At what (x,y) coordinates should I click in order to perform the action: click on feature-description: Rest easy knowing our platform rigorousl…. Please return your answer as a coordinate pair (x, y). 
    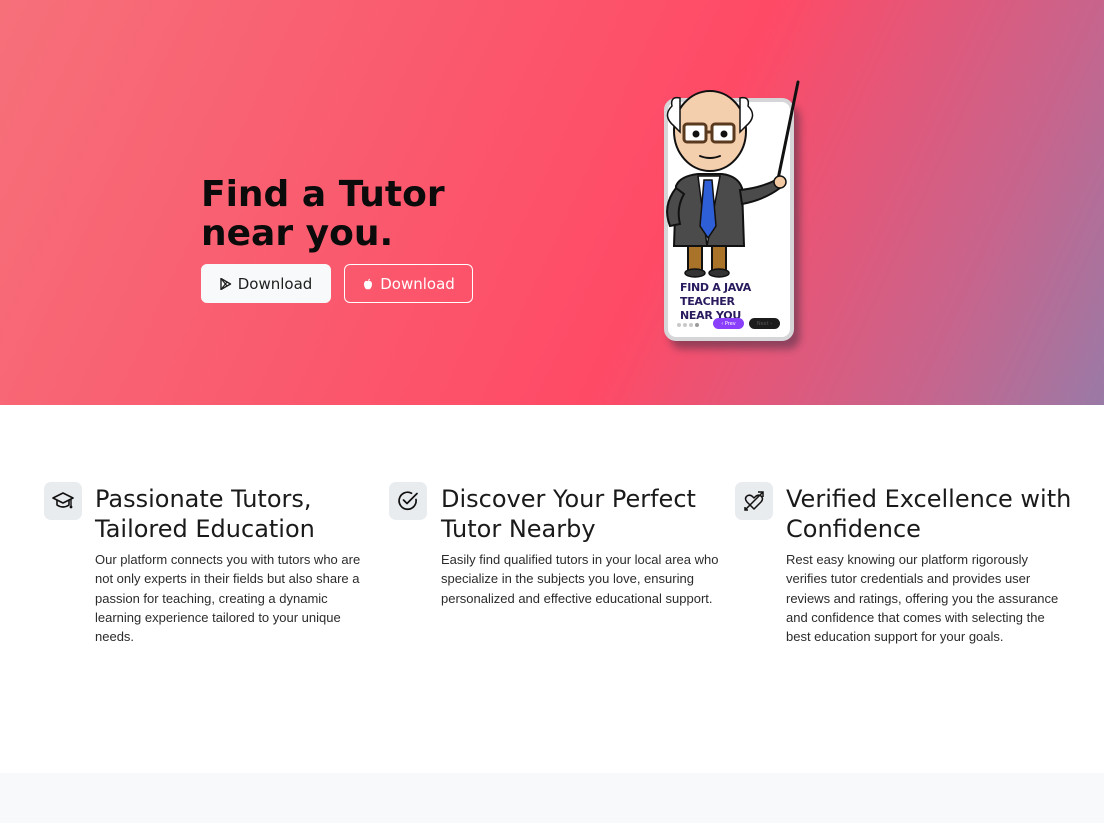
    Looking at the image, I should click on (922, 598).